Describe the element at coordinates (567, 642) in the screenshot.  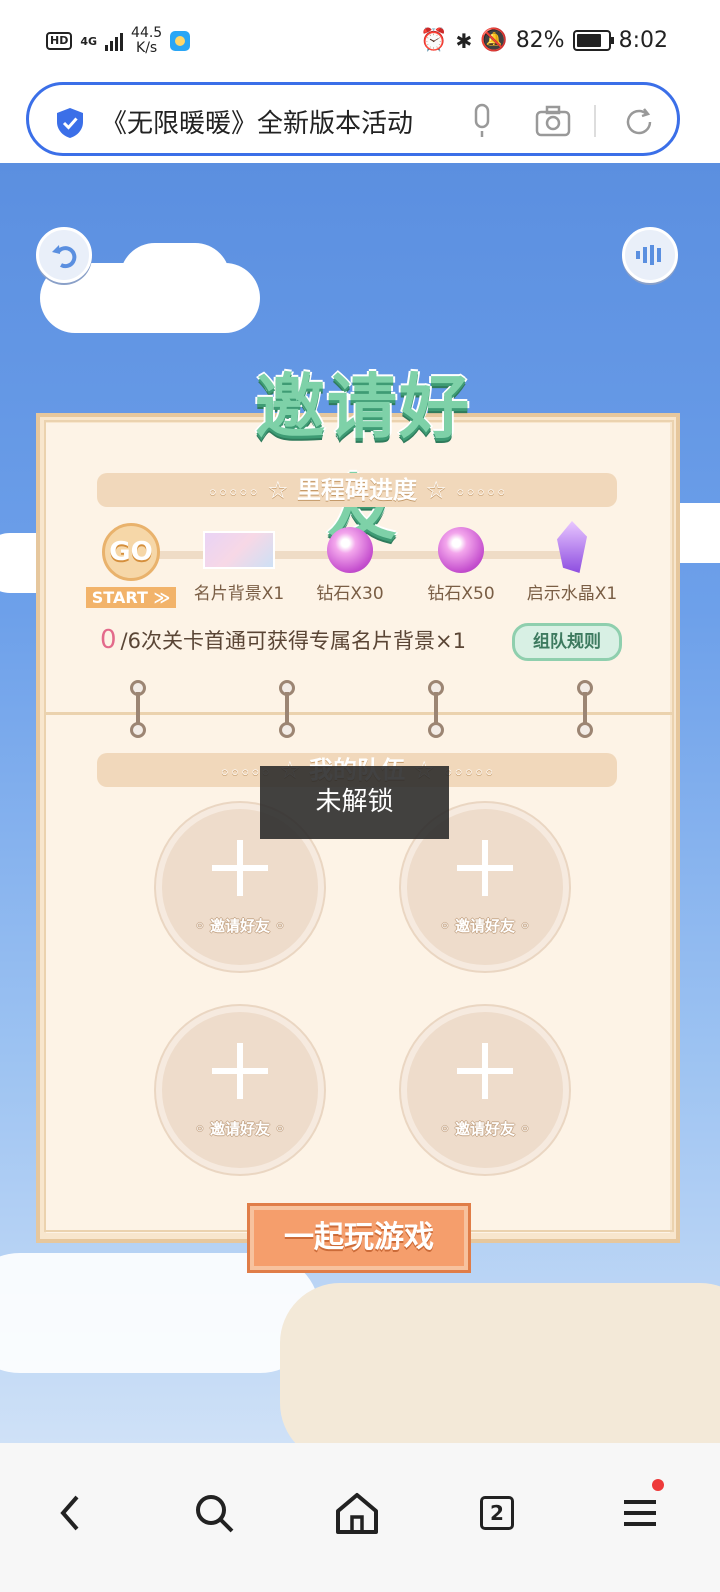
I see `team-rules-button: 组队规则` at that location.